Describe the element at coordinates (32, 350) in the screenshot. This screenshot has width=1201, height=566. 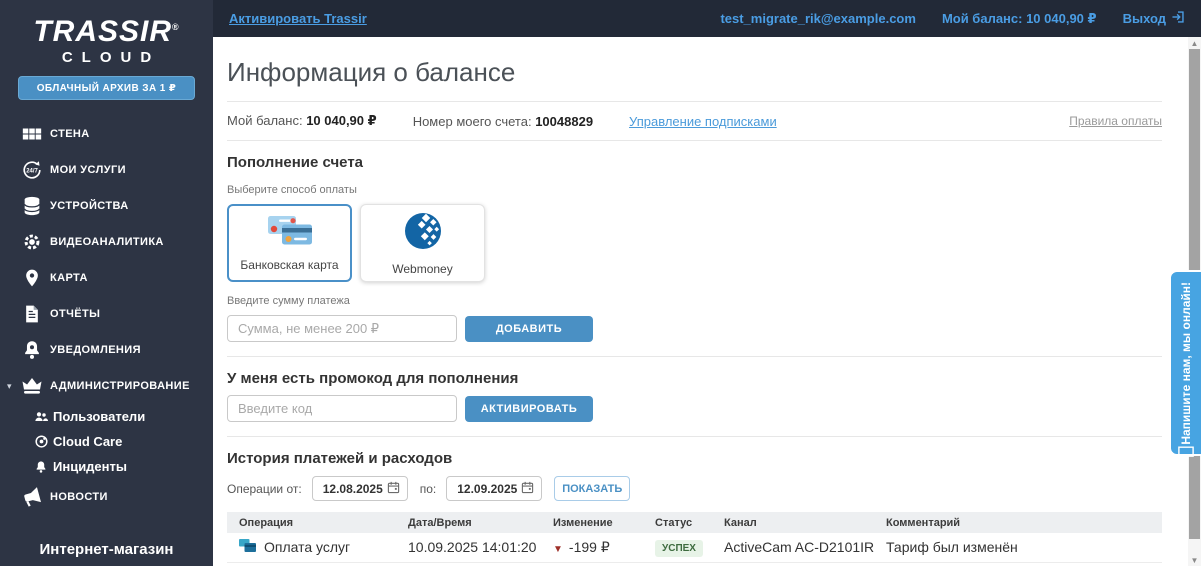
I see `notifications-bell-icon` at that location.